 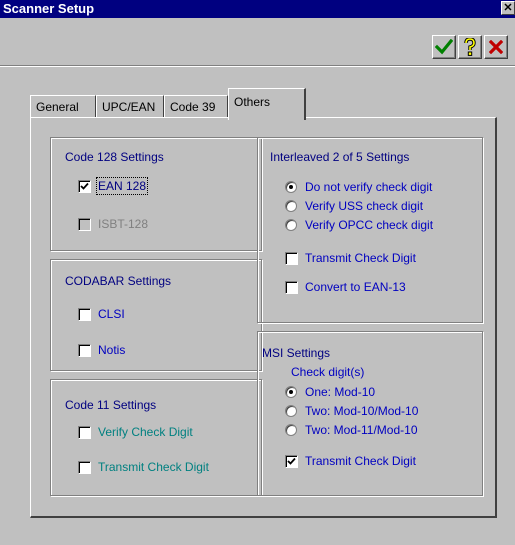 What do you see at coordinates (291, 392) in the screenshot?
I see `msi-option-mod10-radio` at bounding box center [291, 392].